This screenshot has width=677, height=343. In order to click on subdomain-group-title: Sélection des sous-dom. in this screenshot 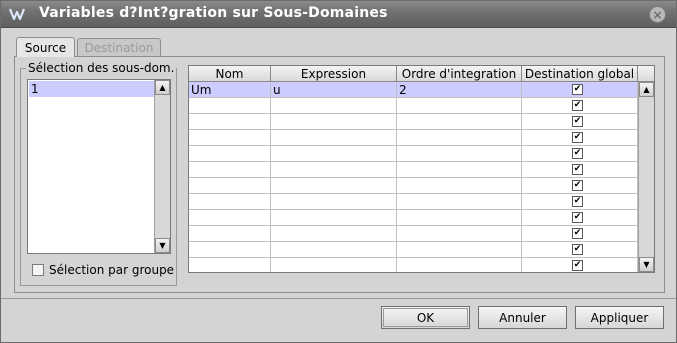, I will do `click(101, 68)`.